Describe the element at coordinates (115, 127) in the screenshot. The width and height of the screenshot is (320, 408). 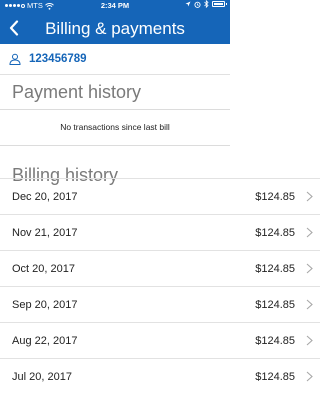
I see `payment-history-empty-message: No transactions since last bill` at that location.